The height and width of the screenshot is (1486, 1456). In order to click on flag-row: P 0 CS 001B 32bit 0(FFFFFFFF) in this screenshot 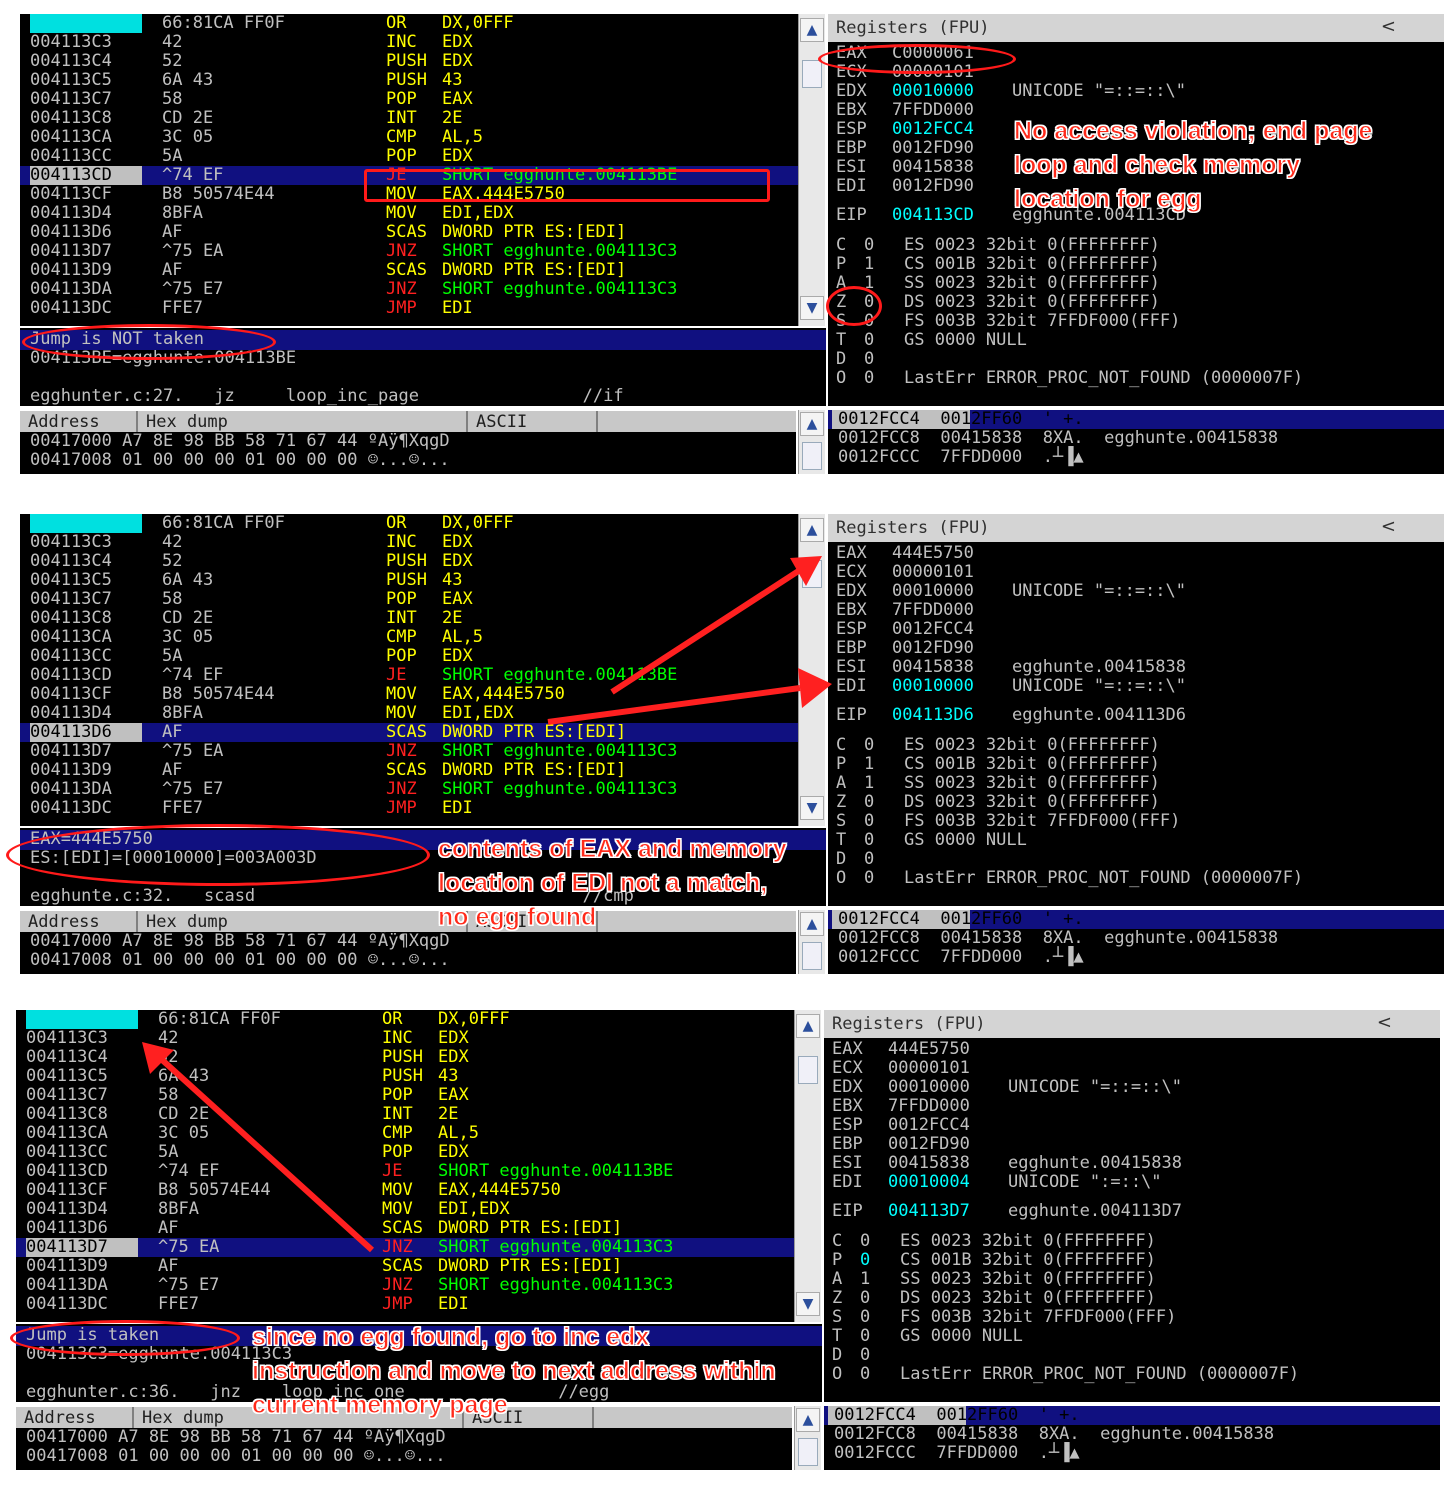, I will do `click(994, 1260)`.